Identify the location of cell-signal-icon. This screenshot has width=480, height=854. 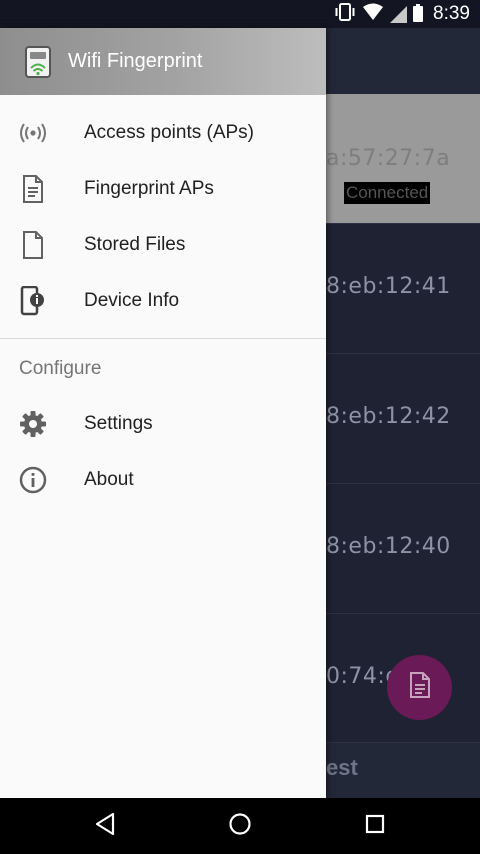
(399, 14).